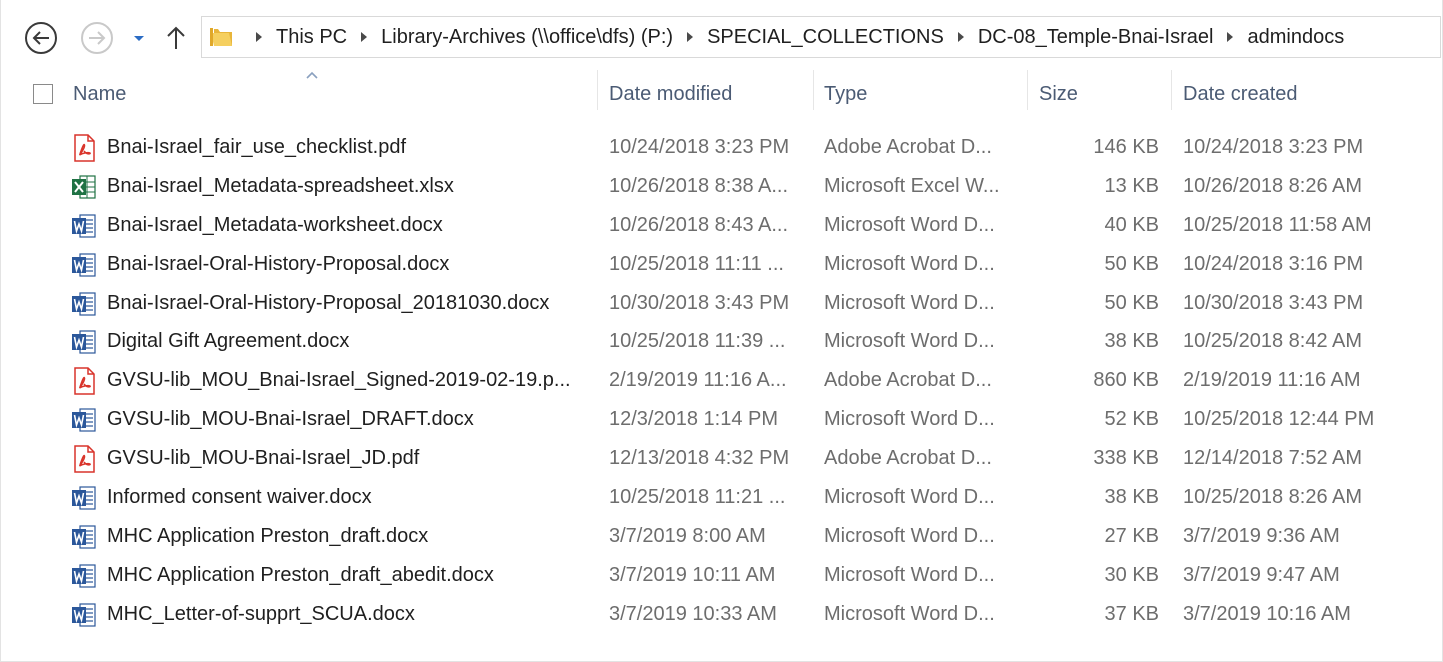  I want to click on file-date-created: 12/14/2018 7:52 AM, so click(1273, 458).